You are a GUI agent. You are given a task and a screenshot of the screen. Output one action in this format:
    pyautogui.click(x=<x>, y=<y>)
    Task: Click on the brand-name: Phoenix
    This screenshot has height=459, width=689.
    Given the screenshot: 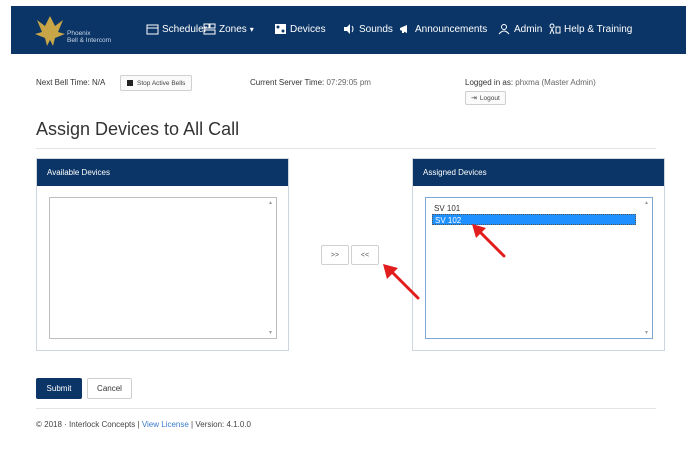 What is the action you would take?
    pyautogui.click(x=79, y=33)
    